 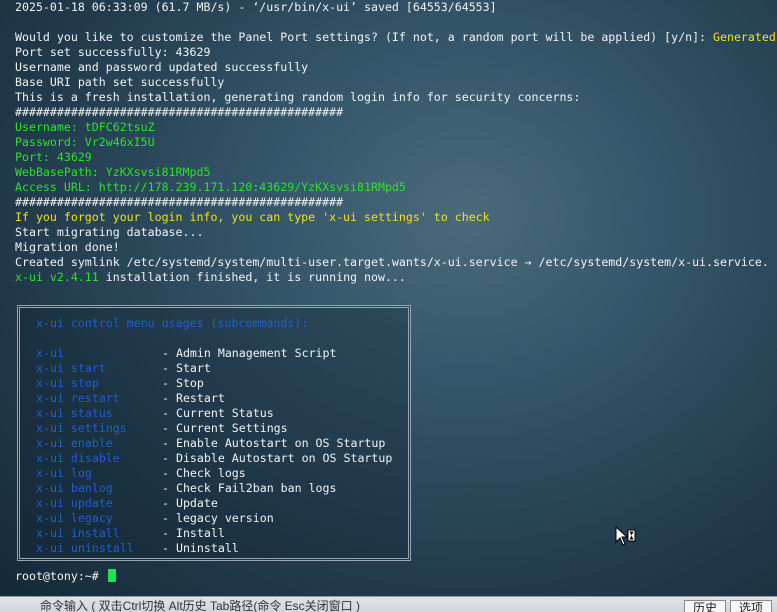 I want to click on mouse-pointer-busy-icon, so click(x=625, y=536).